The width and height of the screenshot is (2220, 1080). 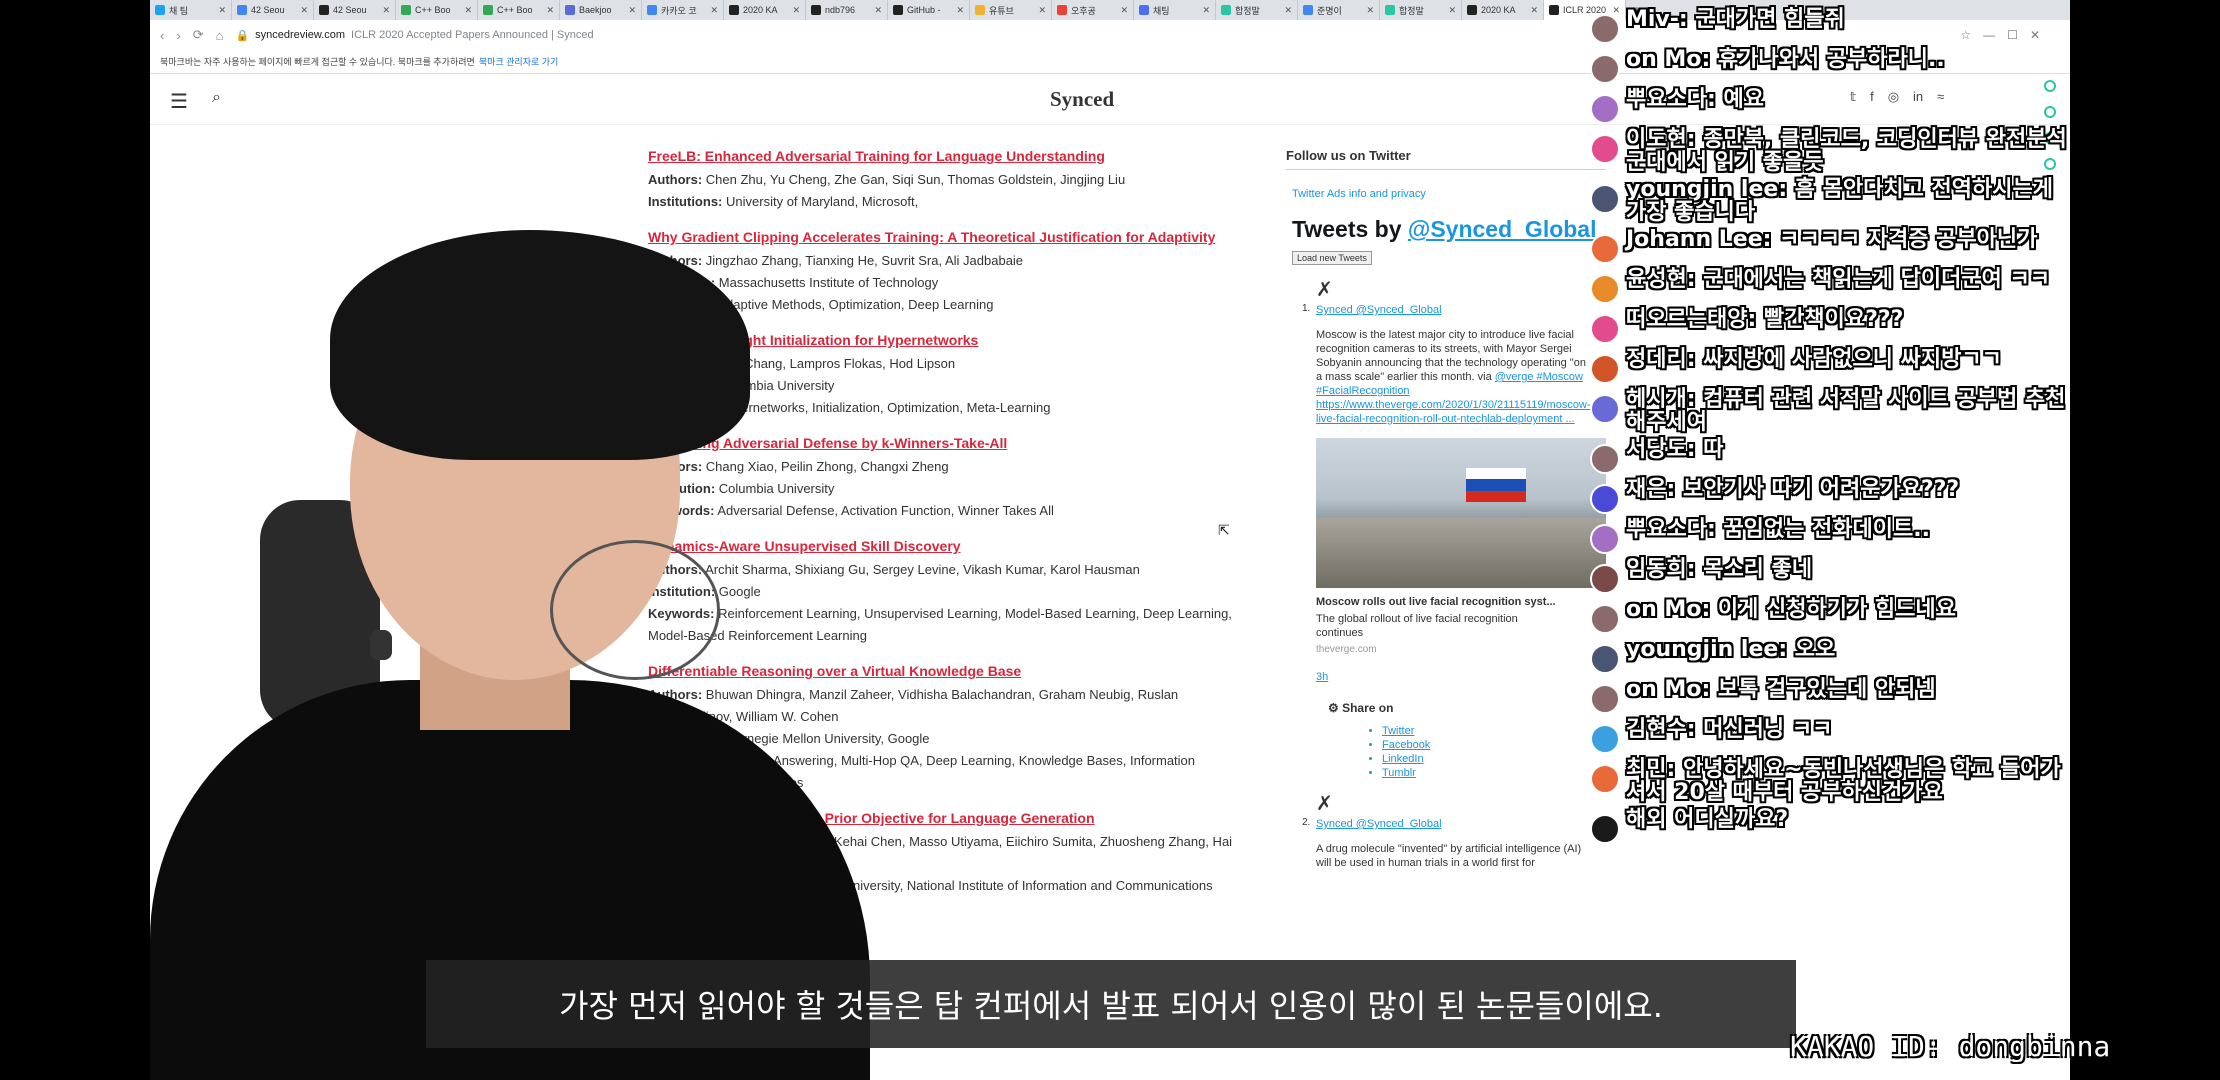 I want to click on browser-tab: 준명이 ✕, so click(x=1339, y=10).